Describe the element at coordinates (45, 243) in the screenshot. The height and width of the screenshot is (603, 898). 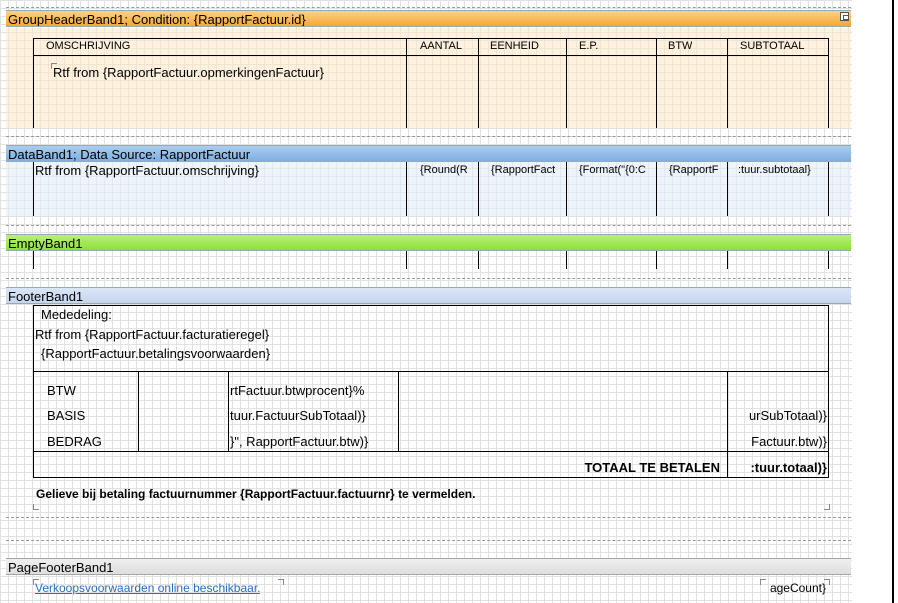
I see `empty-band-label: EmptyBand1` at that location.